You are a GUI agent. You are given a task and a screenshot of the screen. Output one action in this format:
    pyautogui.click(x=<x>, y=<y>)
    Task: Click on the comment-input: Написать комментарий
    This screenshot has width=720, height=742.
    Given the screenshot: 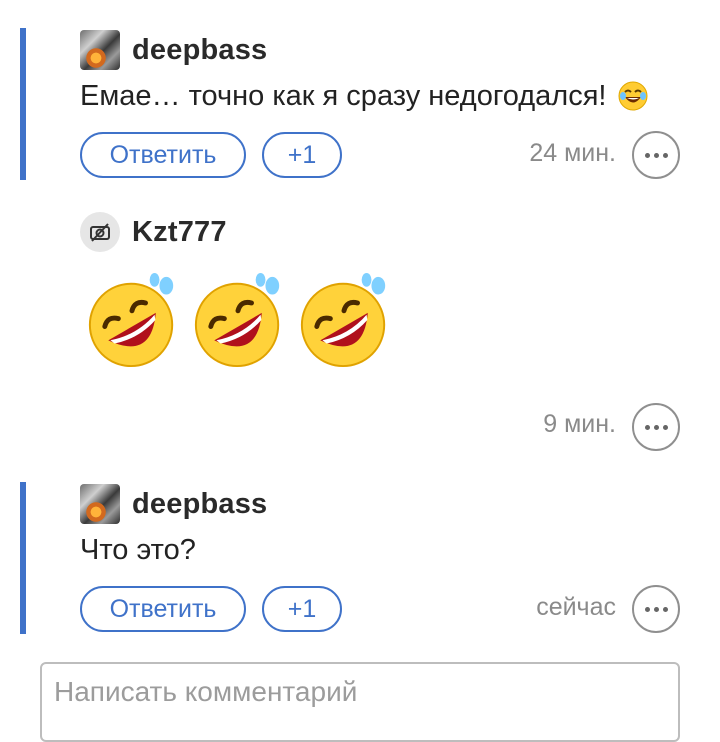 What is the action you would take?
    pyautogui.click(x=360, y=702)
    